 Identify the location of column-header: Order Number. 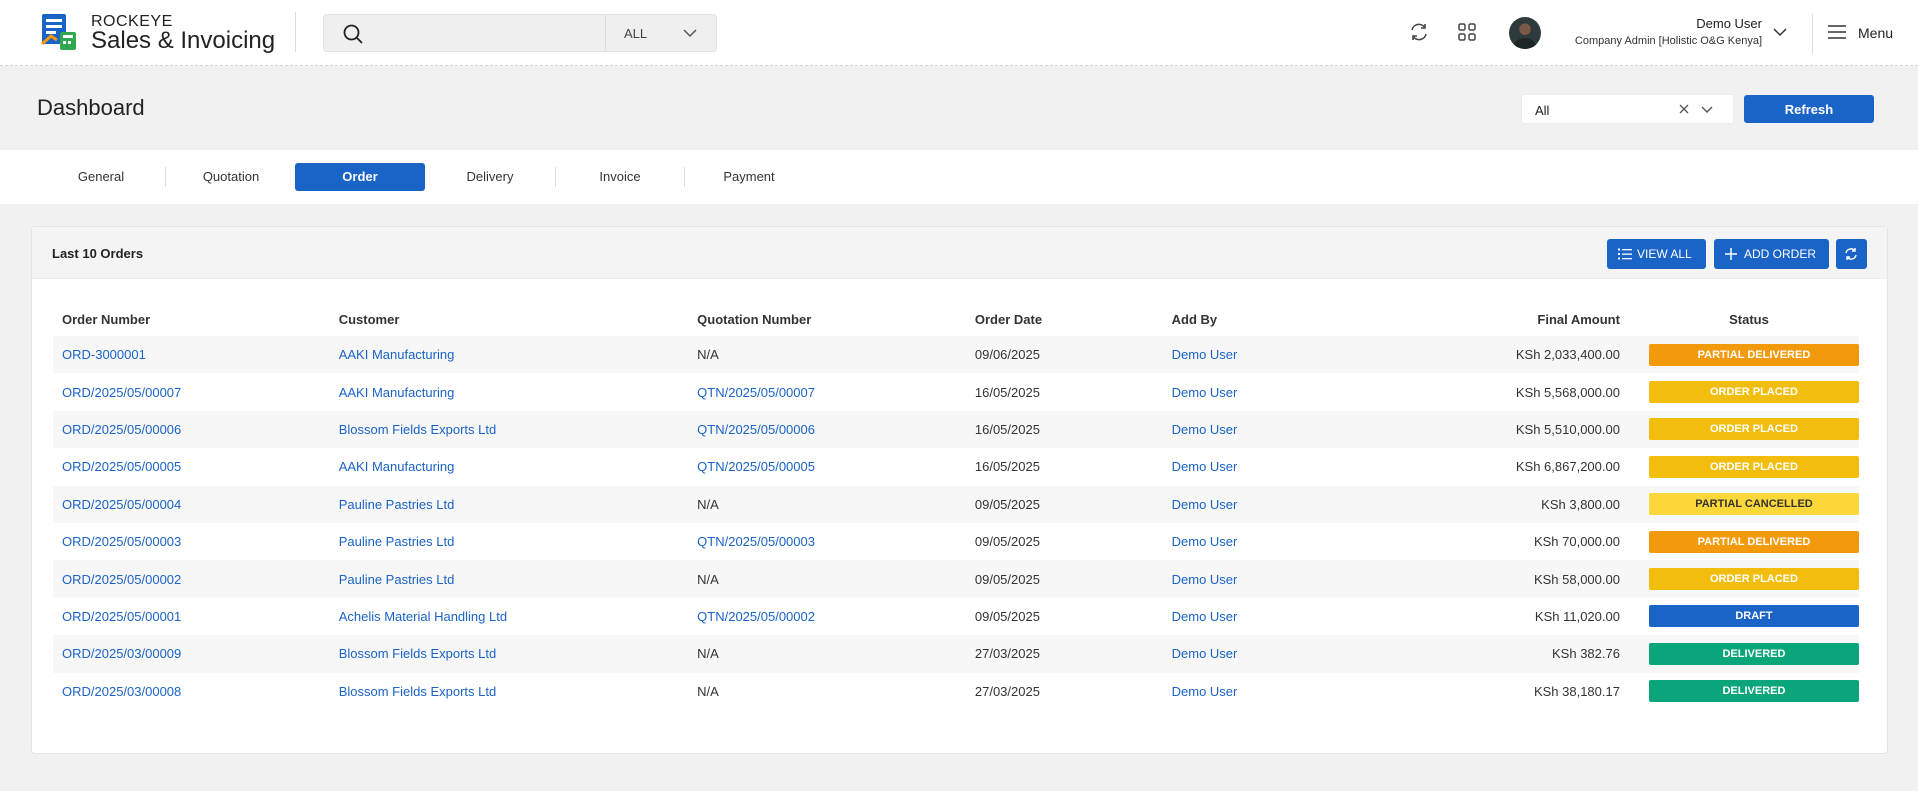
(191, 319).